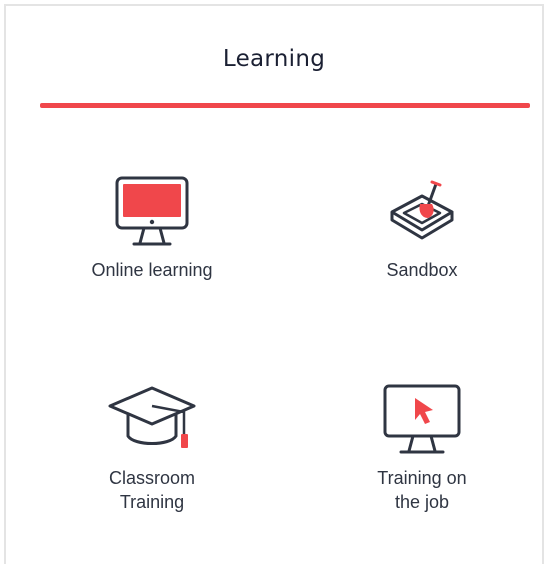  I want to click on monitor-icon, so click(152, 211).